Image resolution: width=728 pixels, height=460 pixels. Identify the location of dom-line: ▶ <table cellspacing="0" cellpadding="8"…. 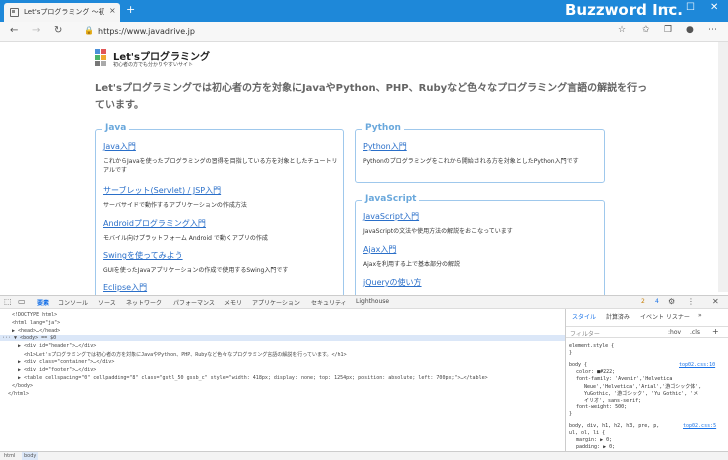
(253, 378).